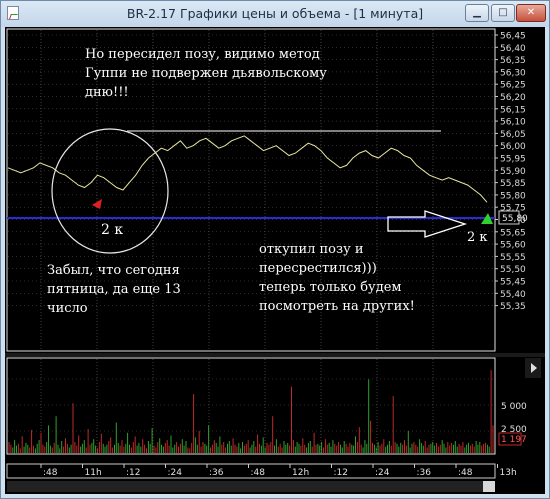 The width and height of the screenshot is (550, 499). I want to click on time-axis-label: 12h, so click(300, 473).